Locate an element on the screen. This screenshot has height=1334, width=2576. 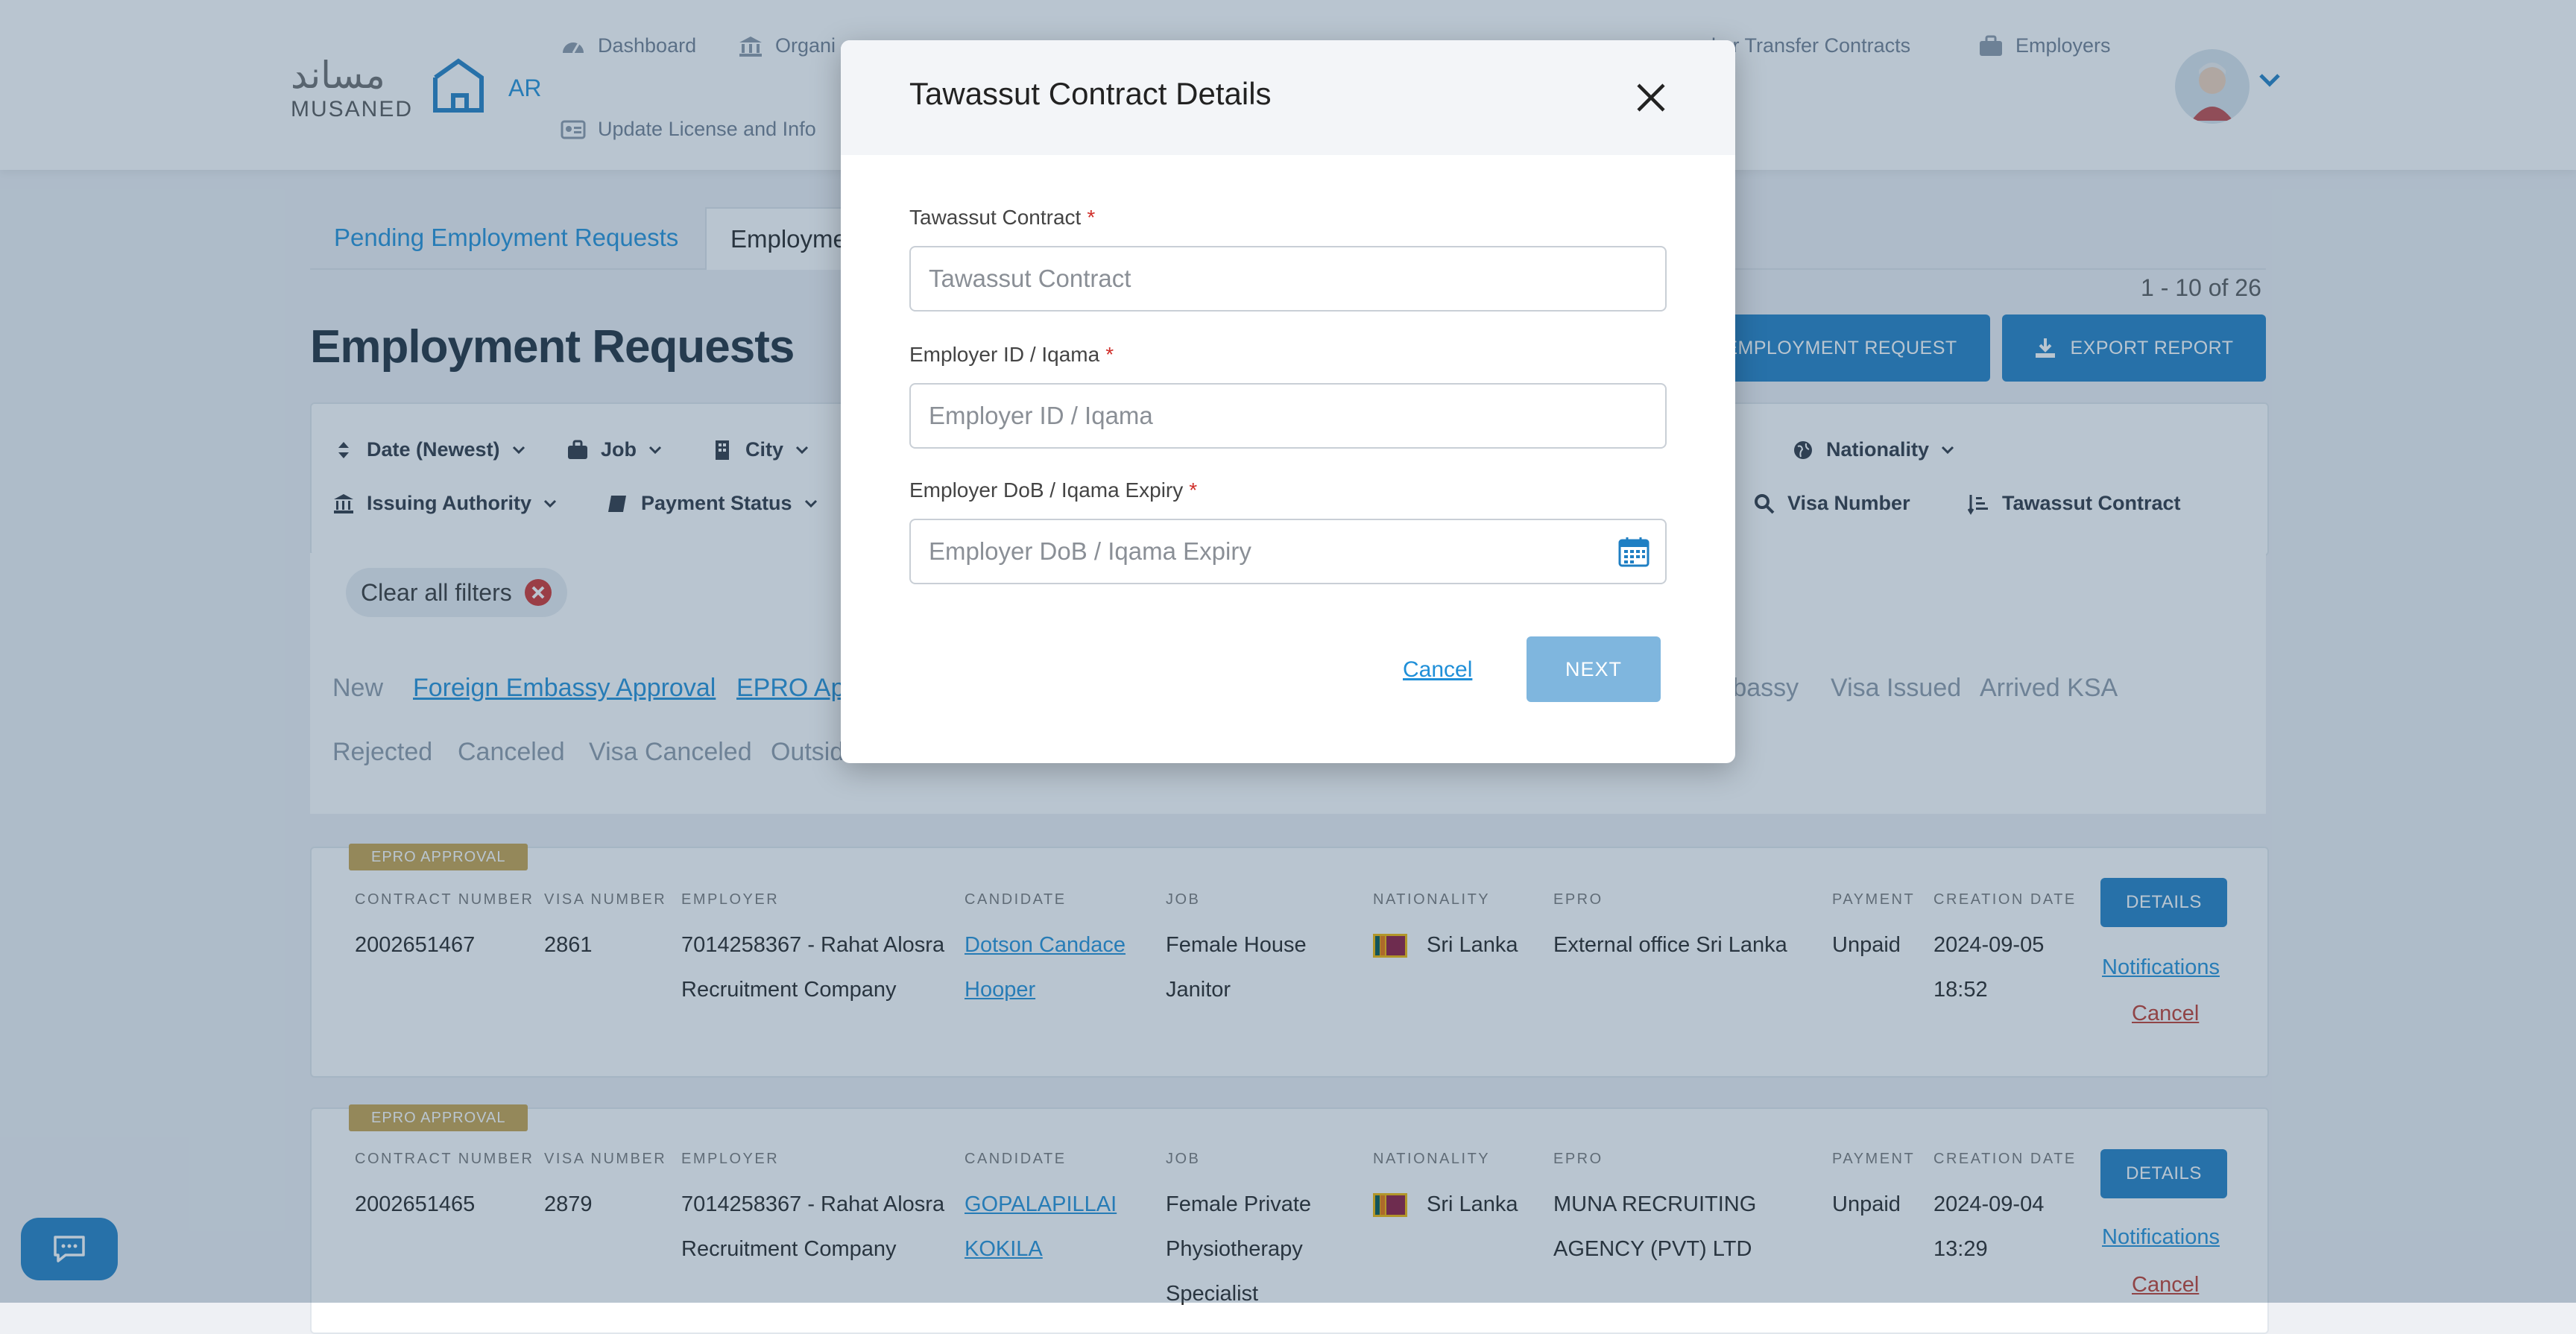
employer-dob-label-text: Employer DoB / Iqama Expiry is located at coordinates (1046, 490).